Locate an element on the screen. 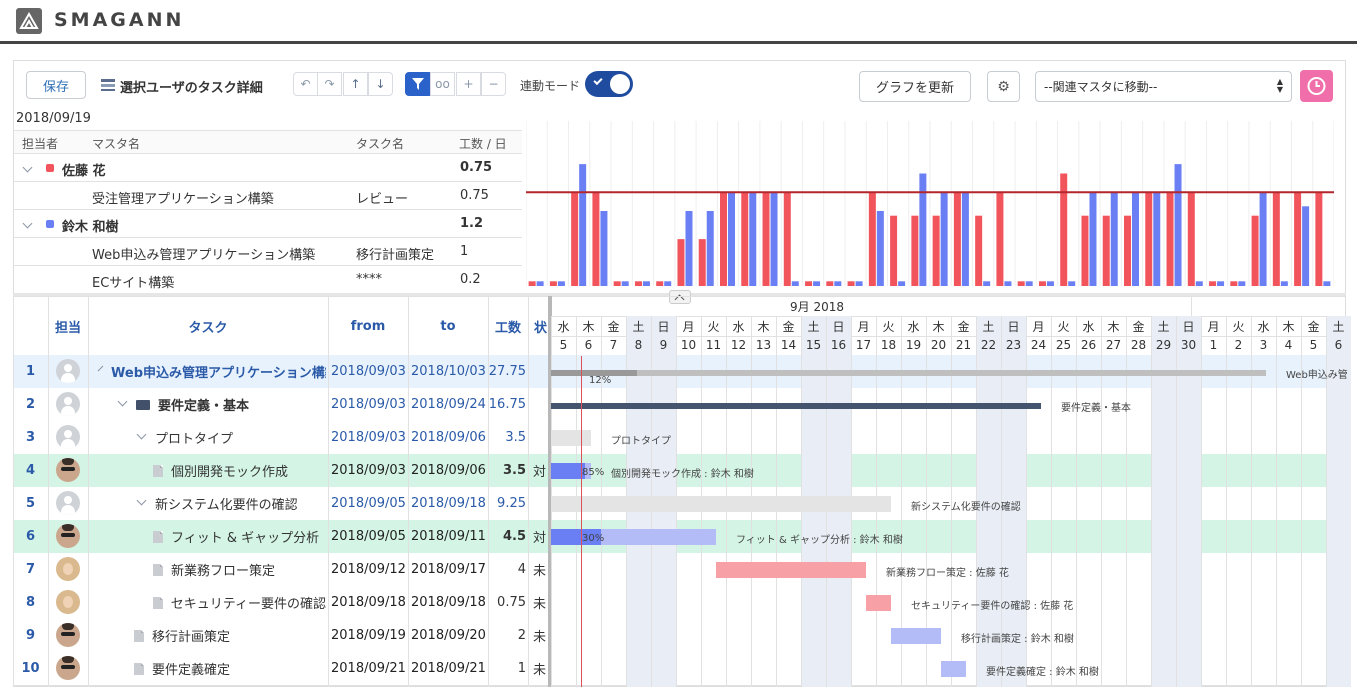 Image resolution: width=1357 pixels, height=695 pixels. col-effort-header: 工数 is located at coordinates (508, 326).